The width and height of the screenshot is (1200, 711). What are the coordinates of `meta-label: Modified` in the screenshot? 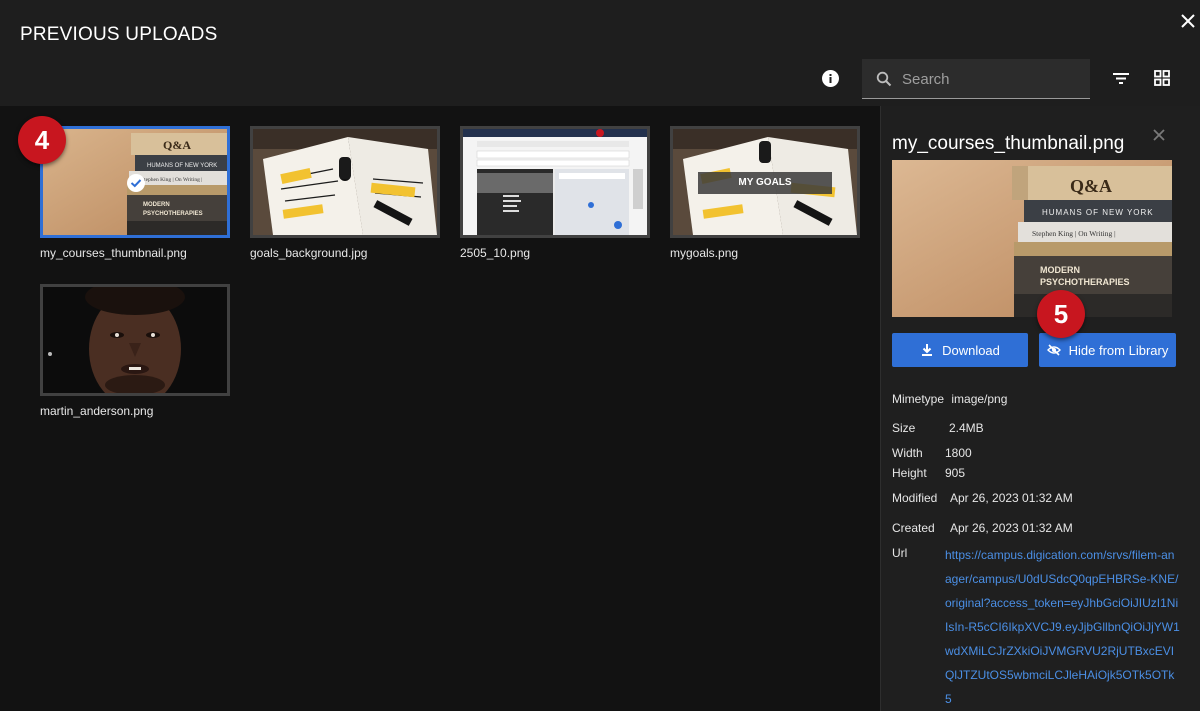 It's located at (915, 498).